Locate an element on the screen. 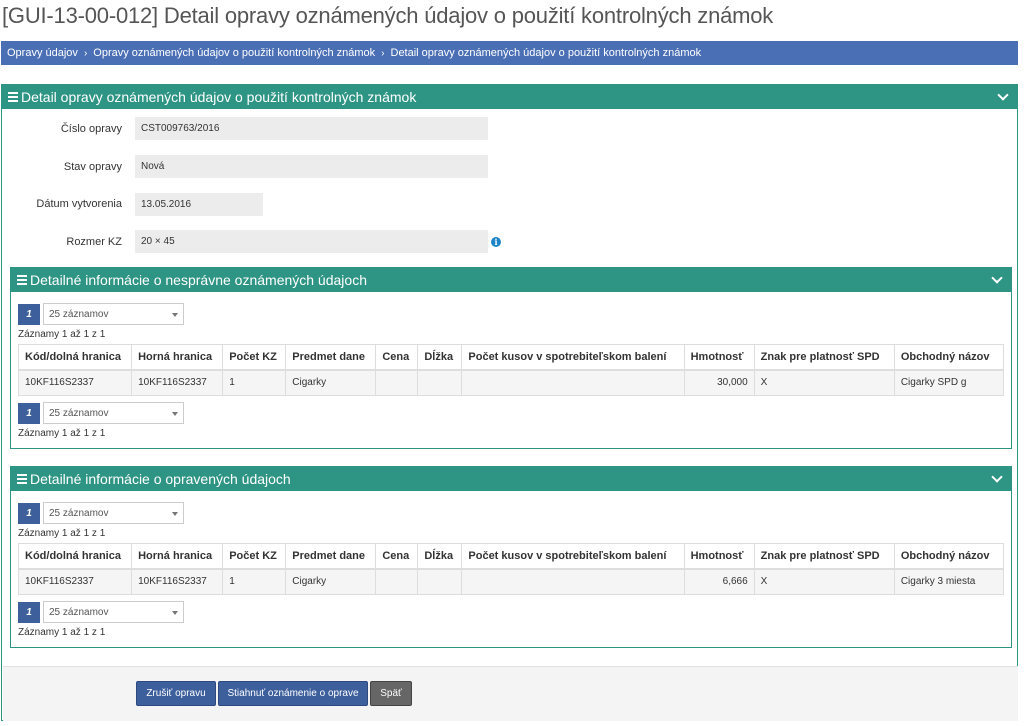 The image size is (1024, 726). cislo-opravy-label: Číslo opravy is located at coordinates (91, 129).